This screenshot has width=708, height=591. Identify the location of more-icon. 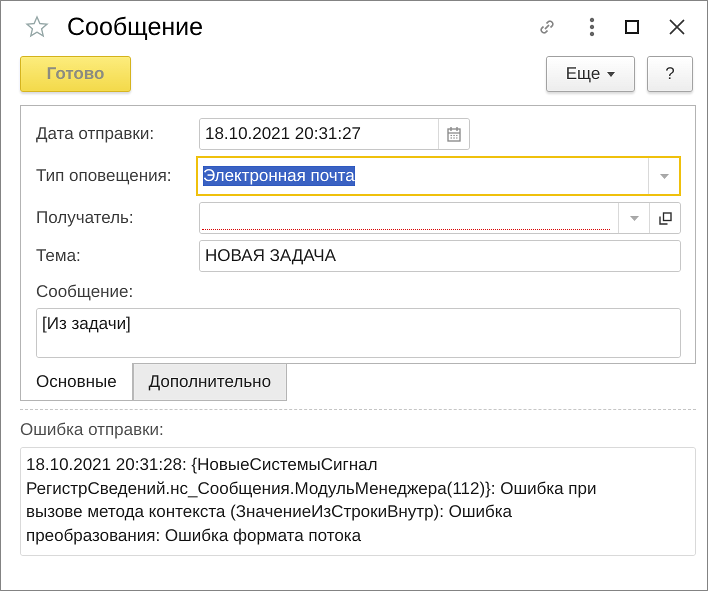
(592, 27).